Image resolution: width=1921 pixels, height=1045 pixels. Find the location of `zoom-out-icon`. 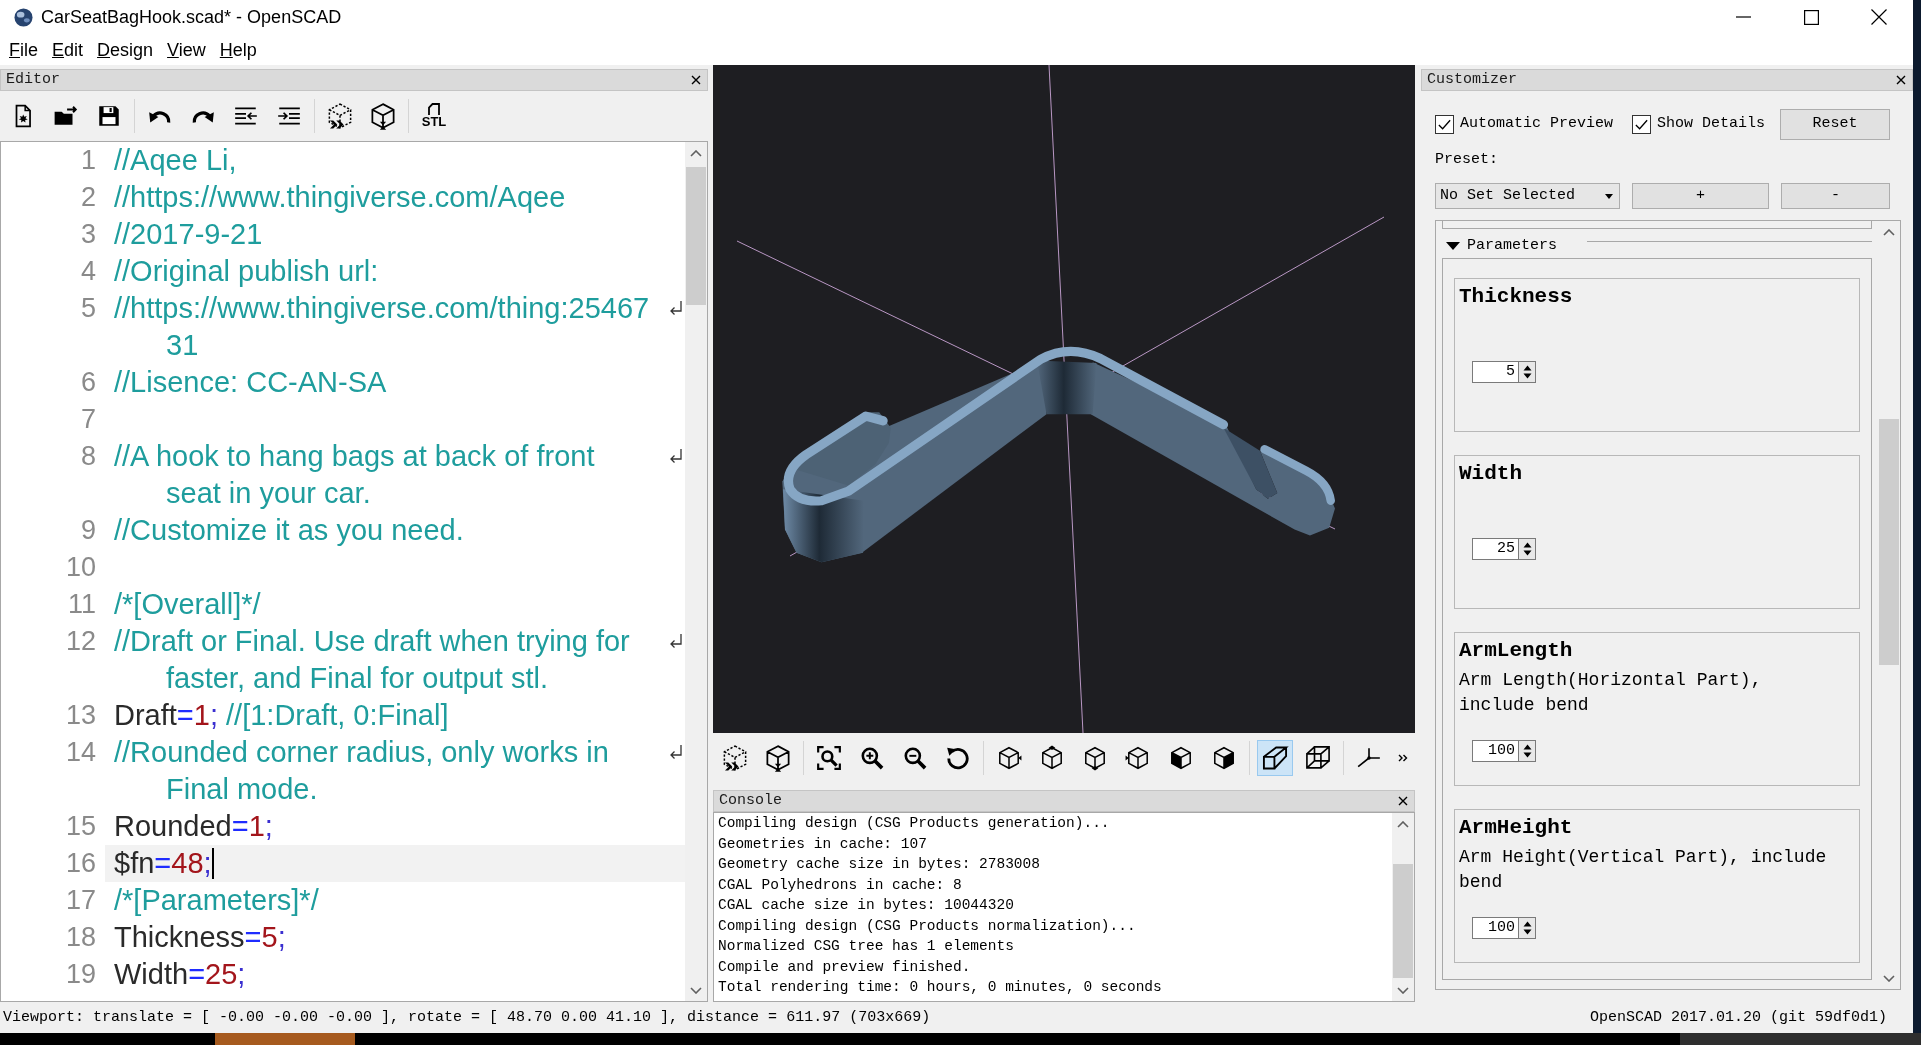

zoom-out-icon is located at coordinates (915, 758).